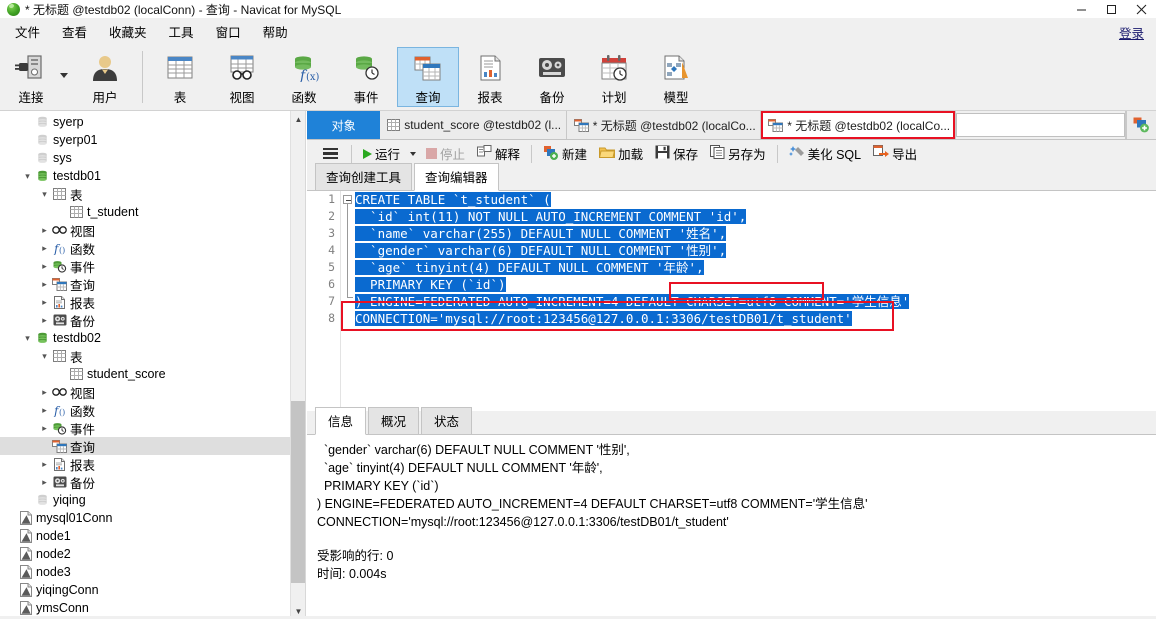 Image resolution: width=1156 pixels, height=619 pixels. What do you see at coordinates (242, 77) in the screenshot?
I see `toolbar-button-view: 视图` at bounding box center [242, 77].